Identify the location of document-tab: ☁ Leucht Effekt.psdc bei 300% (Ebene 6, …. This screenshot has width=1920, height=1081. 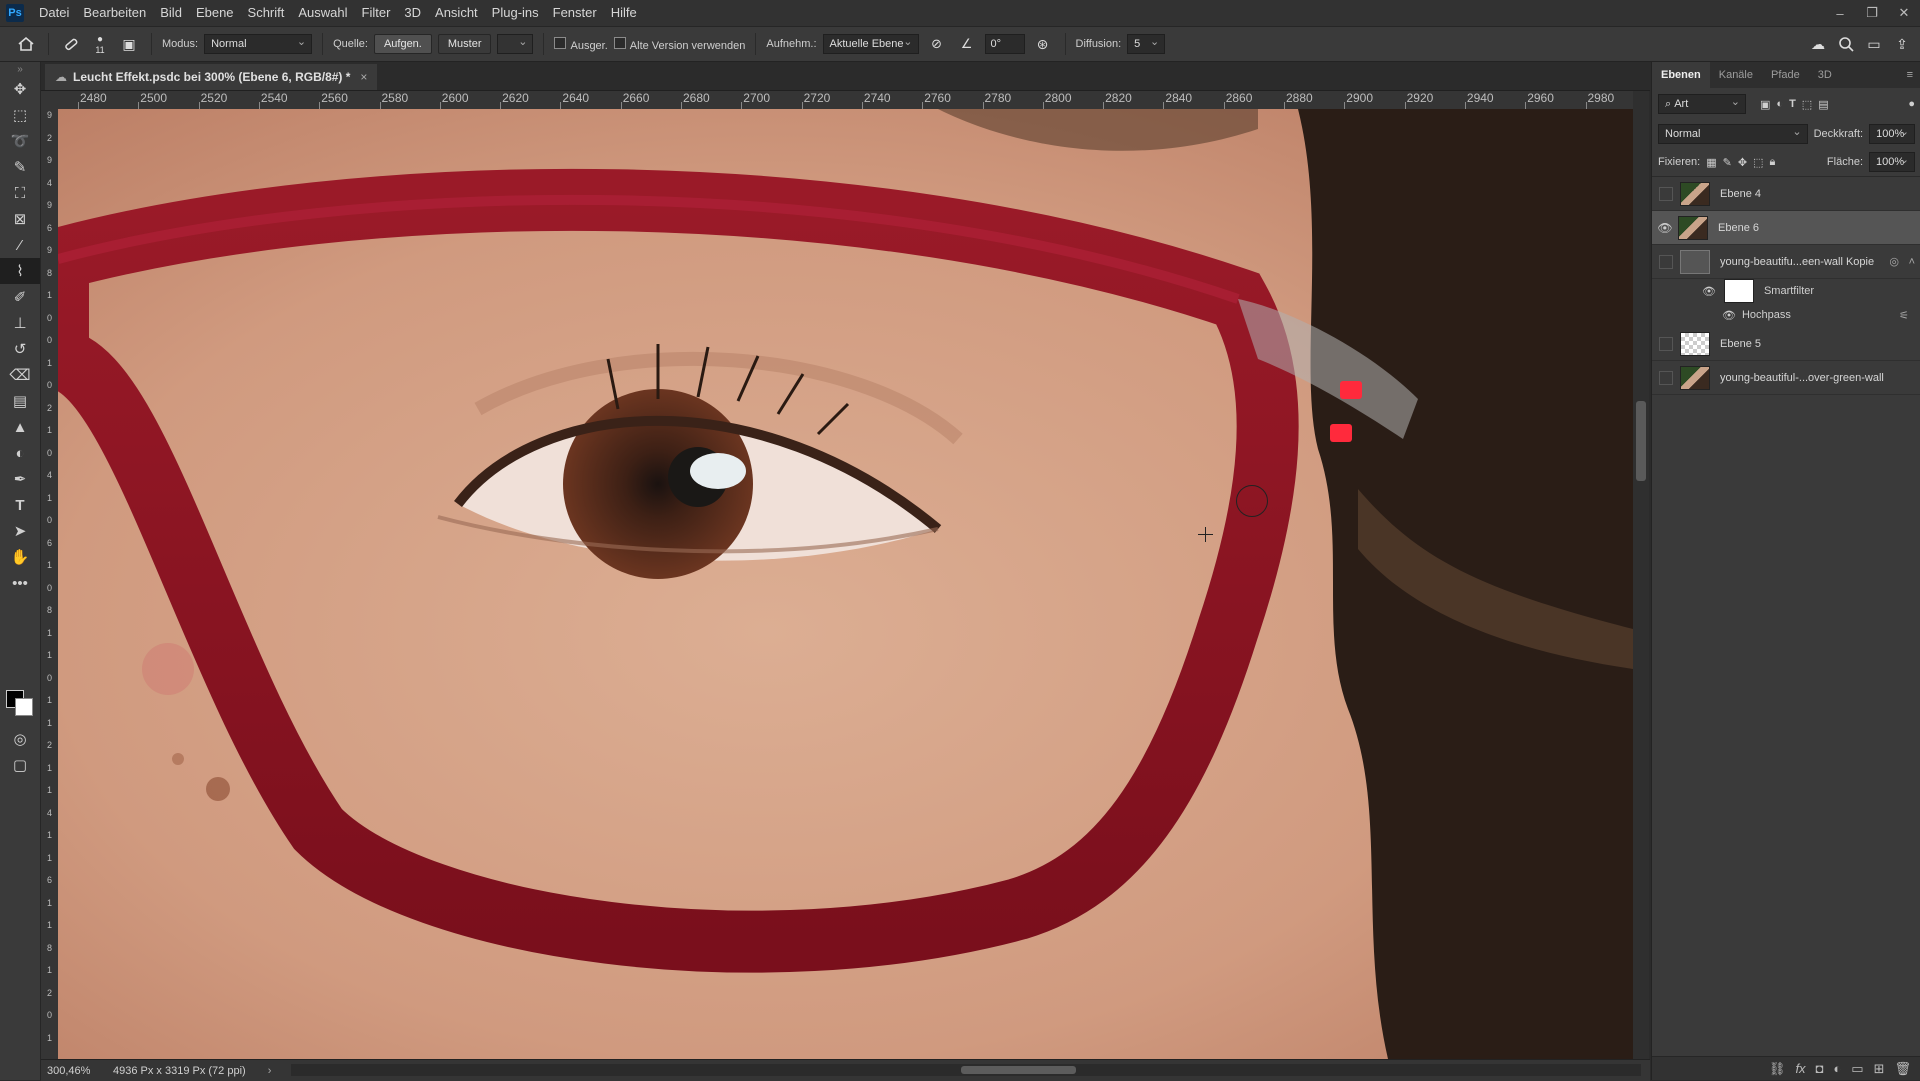
(211, 77).